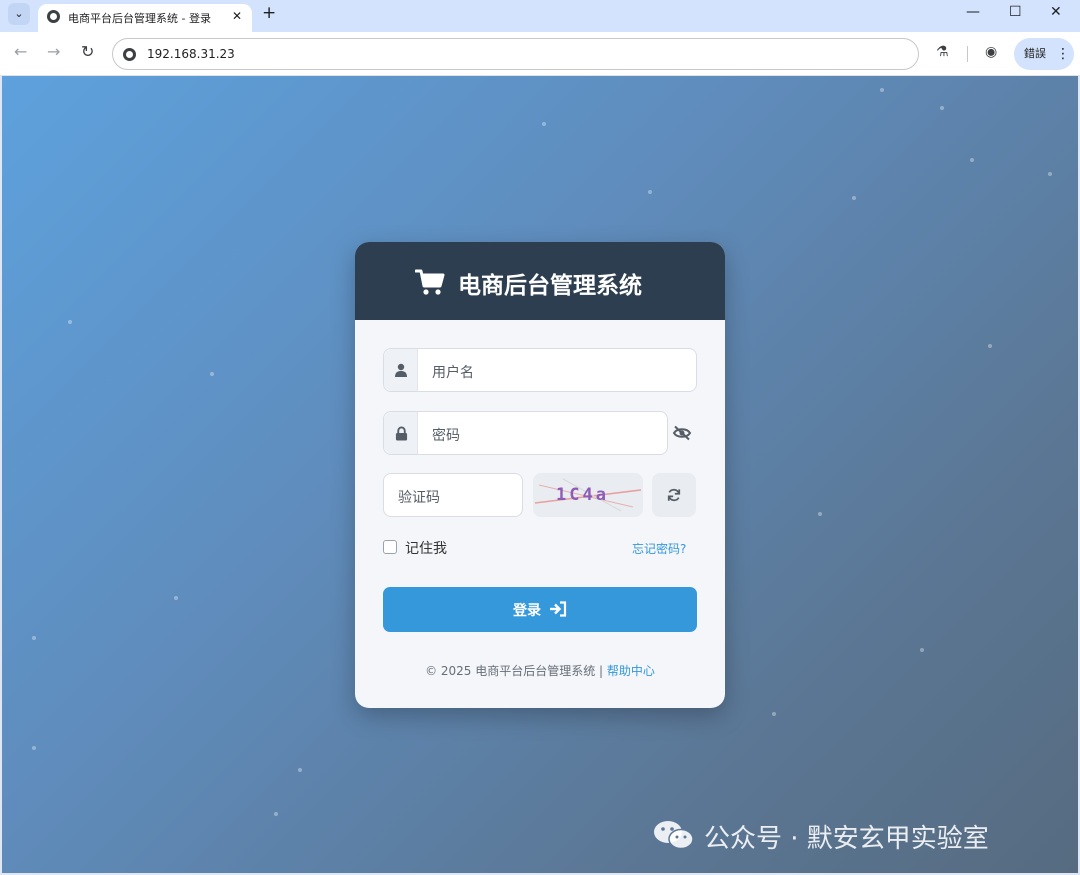  I want to click on labs-flask-icon: ⚗, so click(942, 52).